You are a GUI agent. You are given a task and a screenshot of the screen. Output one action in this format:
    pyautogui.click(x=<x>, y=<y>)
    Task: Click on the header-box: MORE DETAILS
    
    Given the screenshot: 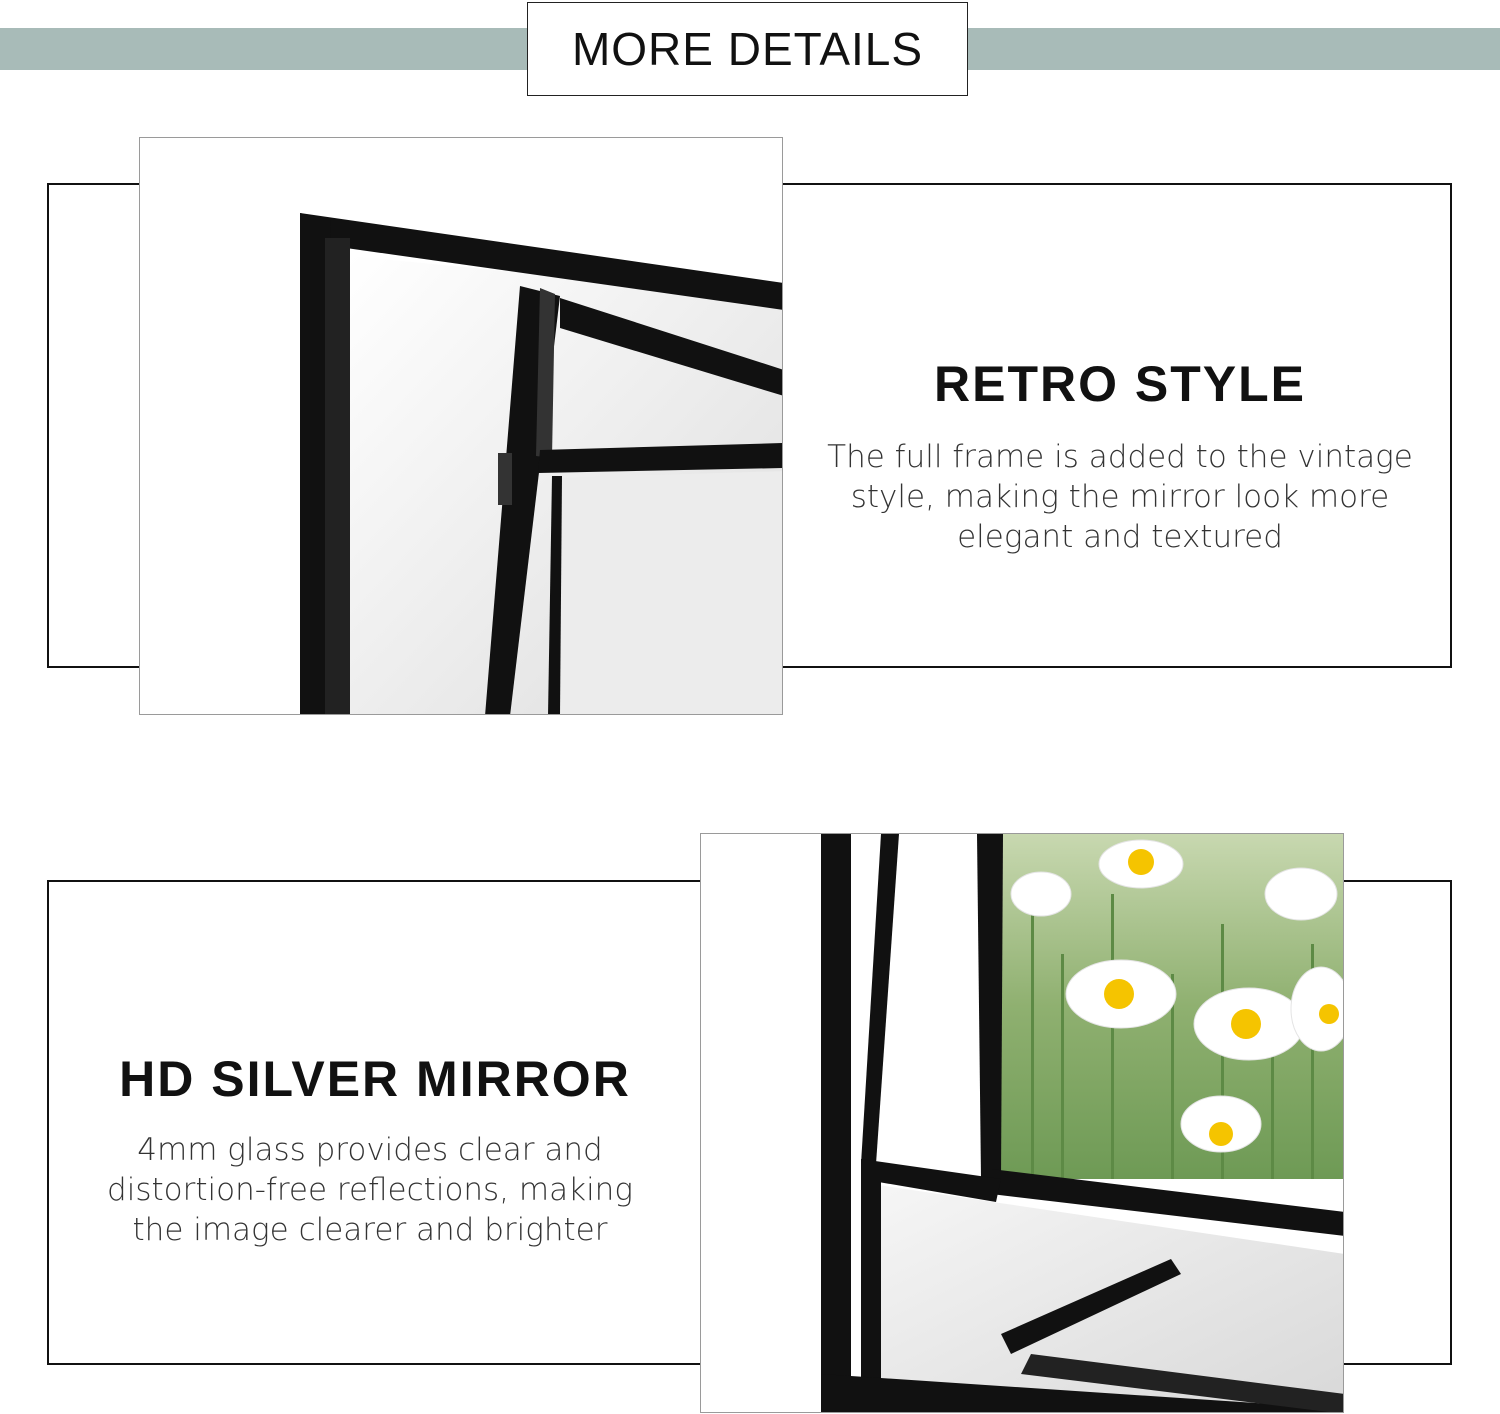 What is the action you would take?
    pyautogui.click(x=747, y=49)
    